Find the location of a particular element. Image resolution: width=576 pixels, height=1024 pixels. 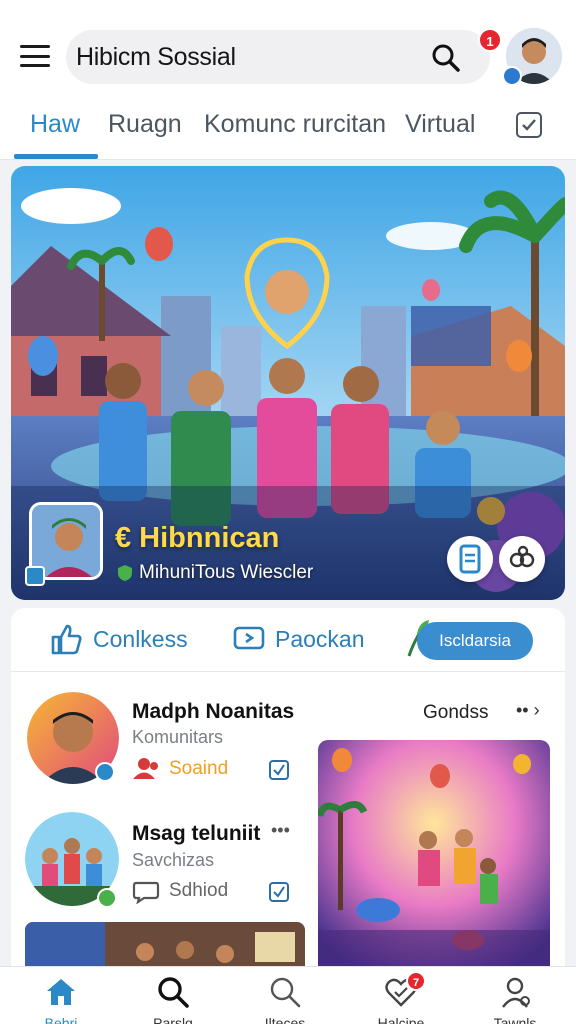

comment-icon is located at coordinates (146, 892).